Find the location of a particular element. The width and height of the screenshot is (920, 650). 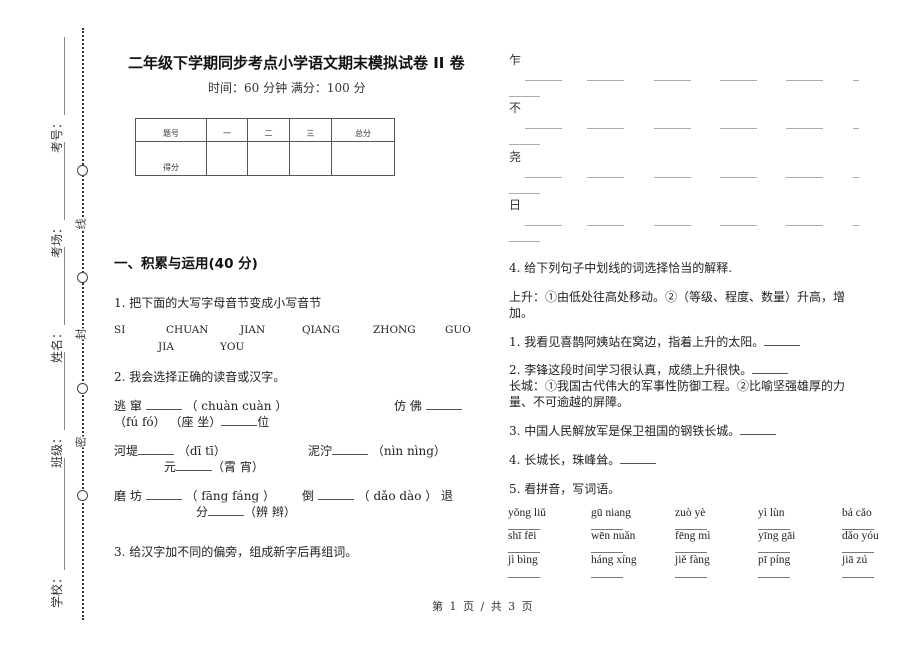

binding-mark-secret: 密 is located at coordinates (81, 442).